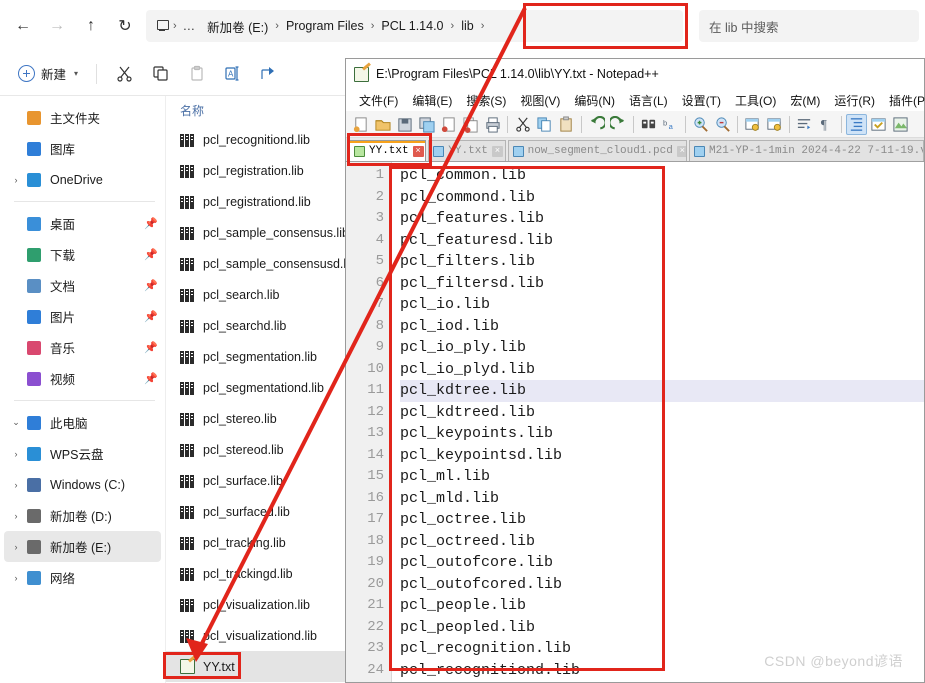  What do you see at coordinates (82, 223) in the screenshot?
I see `sidebar-item-4: 桌面 📌` at bounding box center [82, 223].